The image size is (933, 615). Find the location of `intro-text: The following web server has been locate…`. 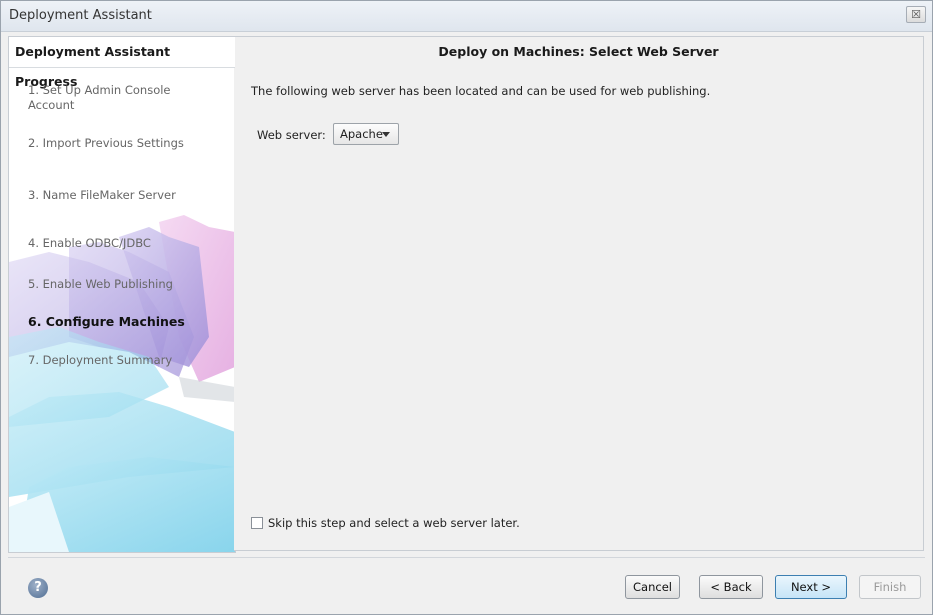

intro-text: The following web server has been locate… is located at coordinates (481, 91).